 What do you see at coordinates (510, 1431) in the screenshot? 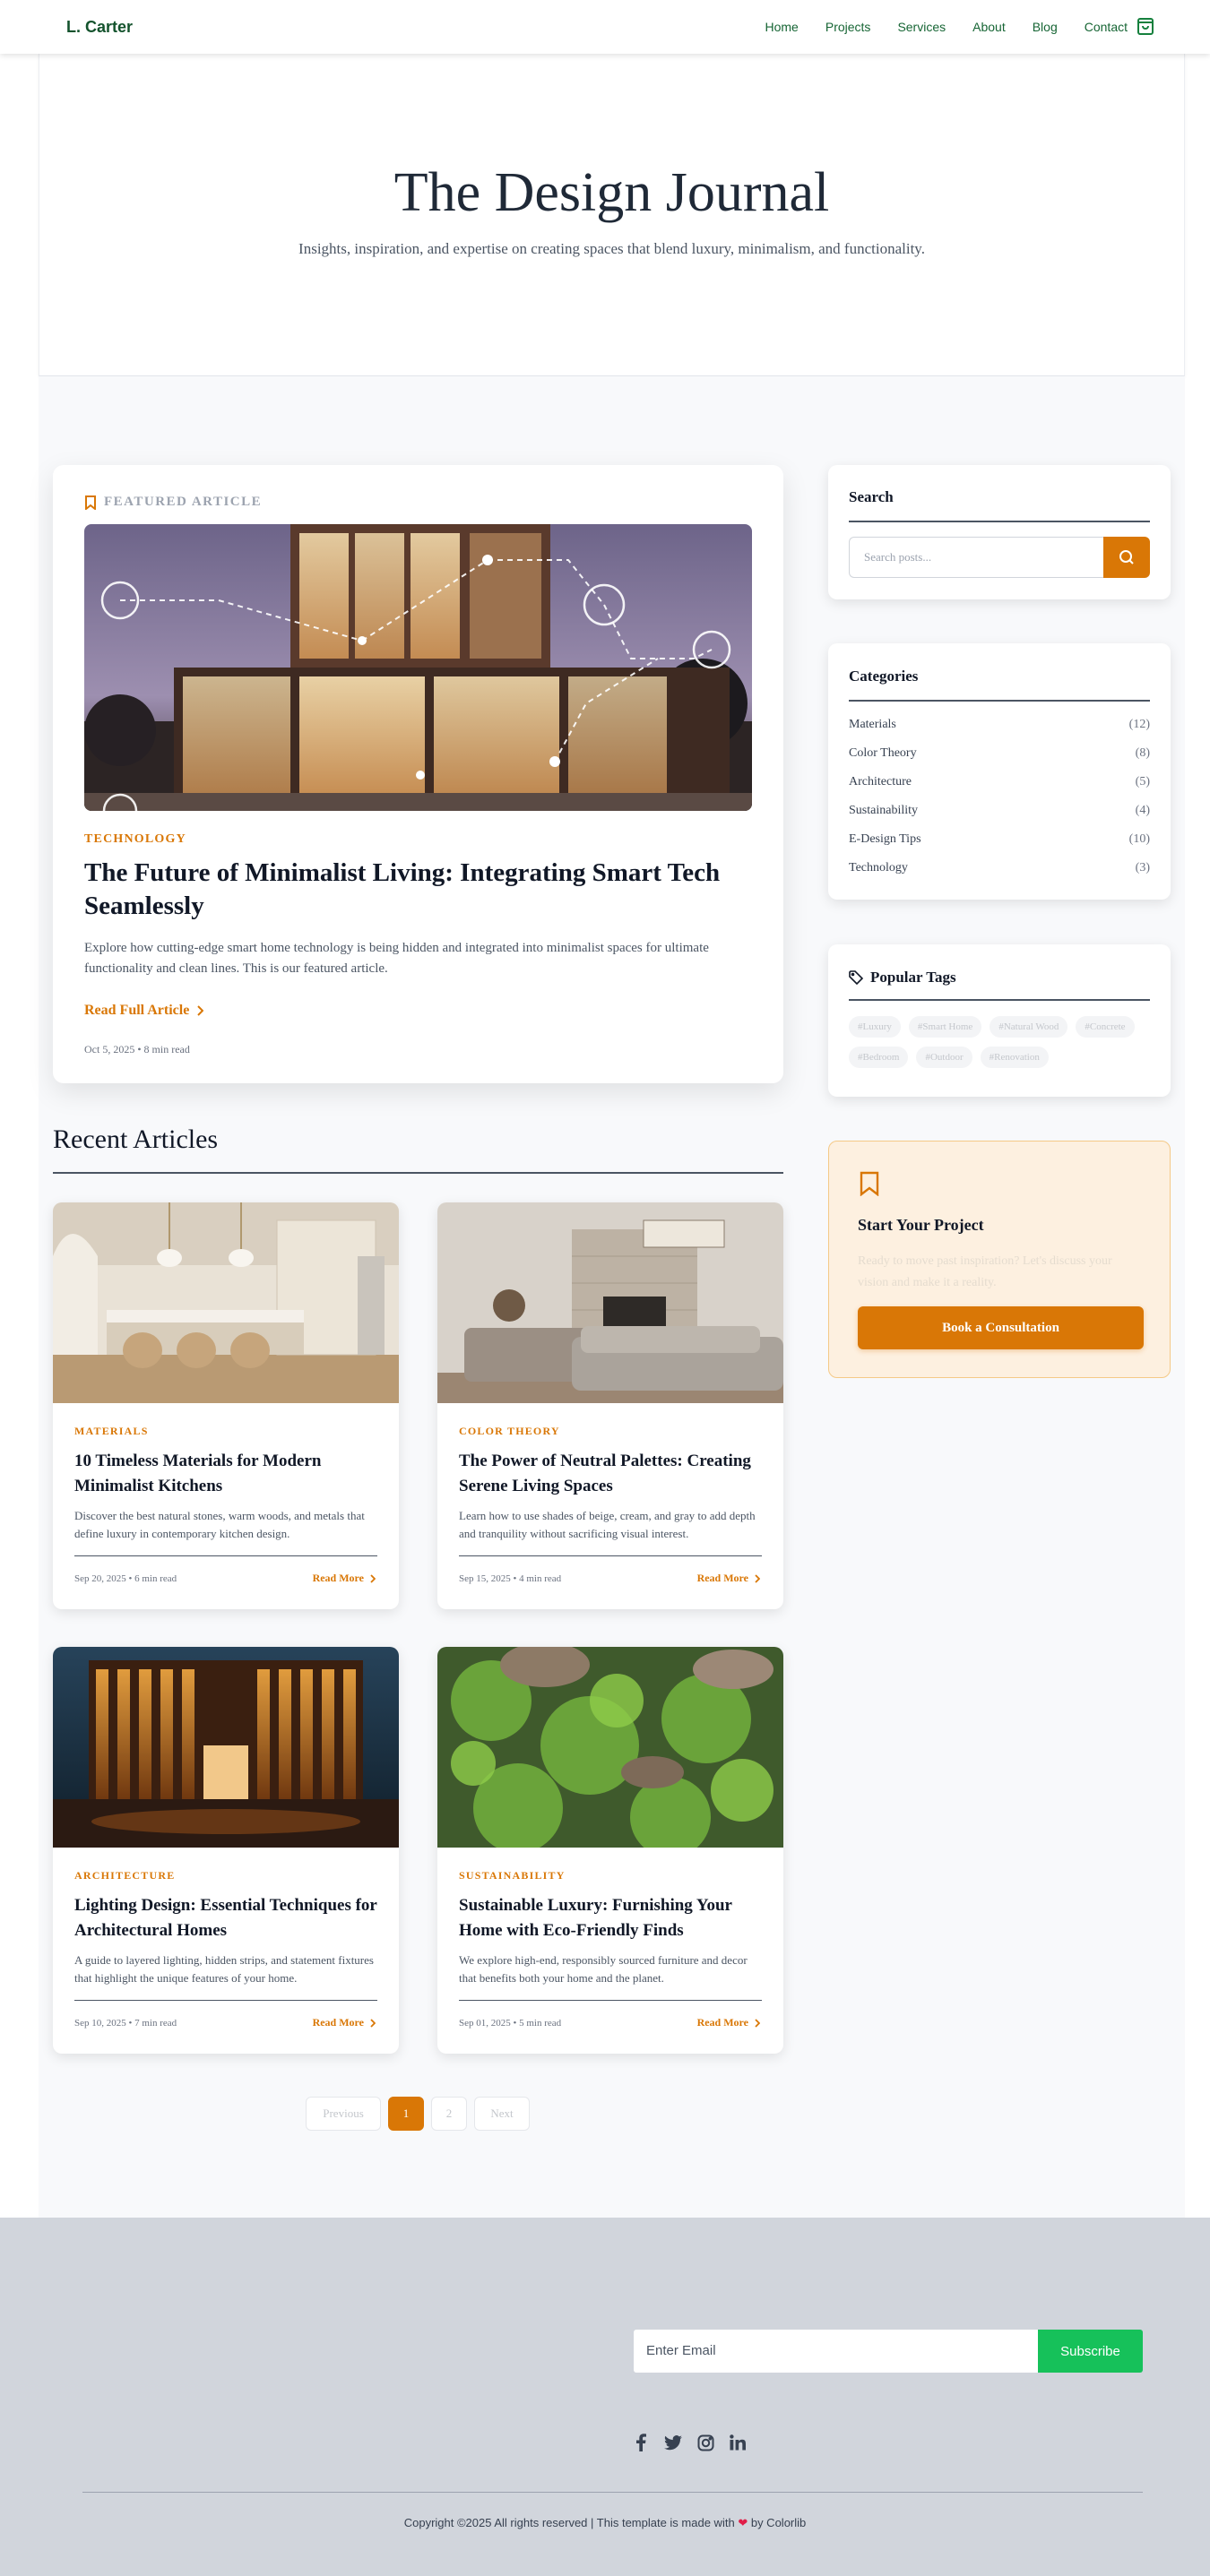
I see `article-category: COLOR THEORY` at bounding box center [510, 1431].